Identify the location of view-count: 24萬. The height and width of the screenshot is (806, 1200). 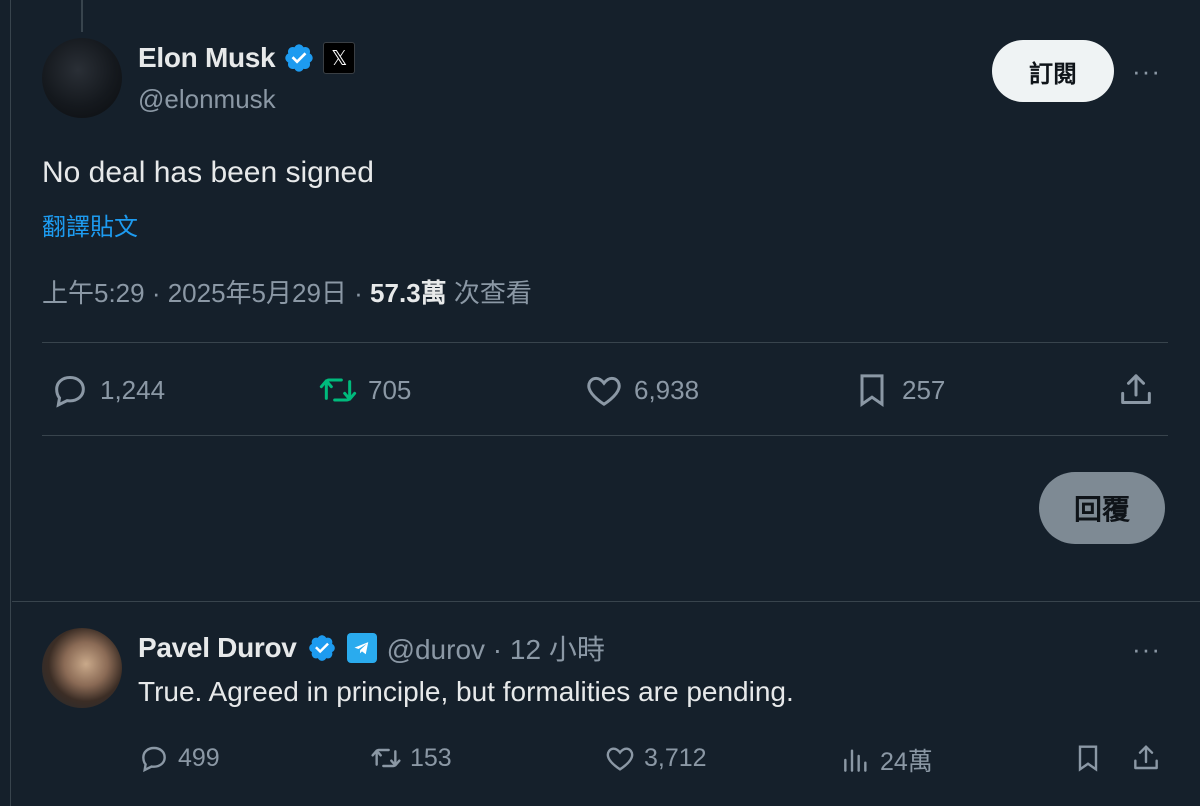
(906, 762).